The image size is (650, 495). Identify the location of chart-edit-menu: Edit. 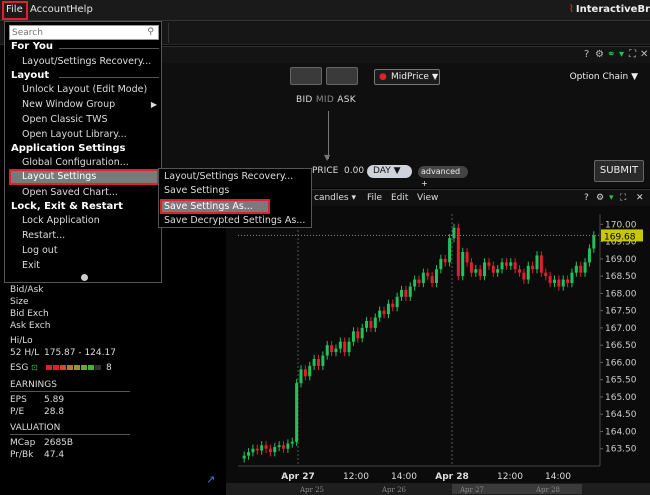
(399, 198).